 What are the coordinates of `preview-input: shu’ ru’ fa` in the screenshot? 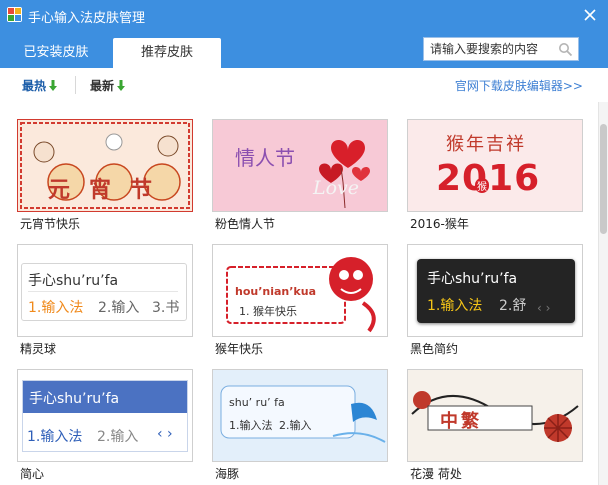 It's located at (257, 402).